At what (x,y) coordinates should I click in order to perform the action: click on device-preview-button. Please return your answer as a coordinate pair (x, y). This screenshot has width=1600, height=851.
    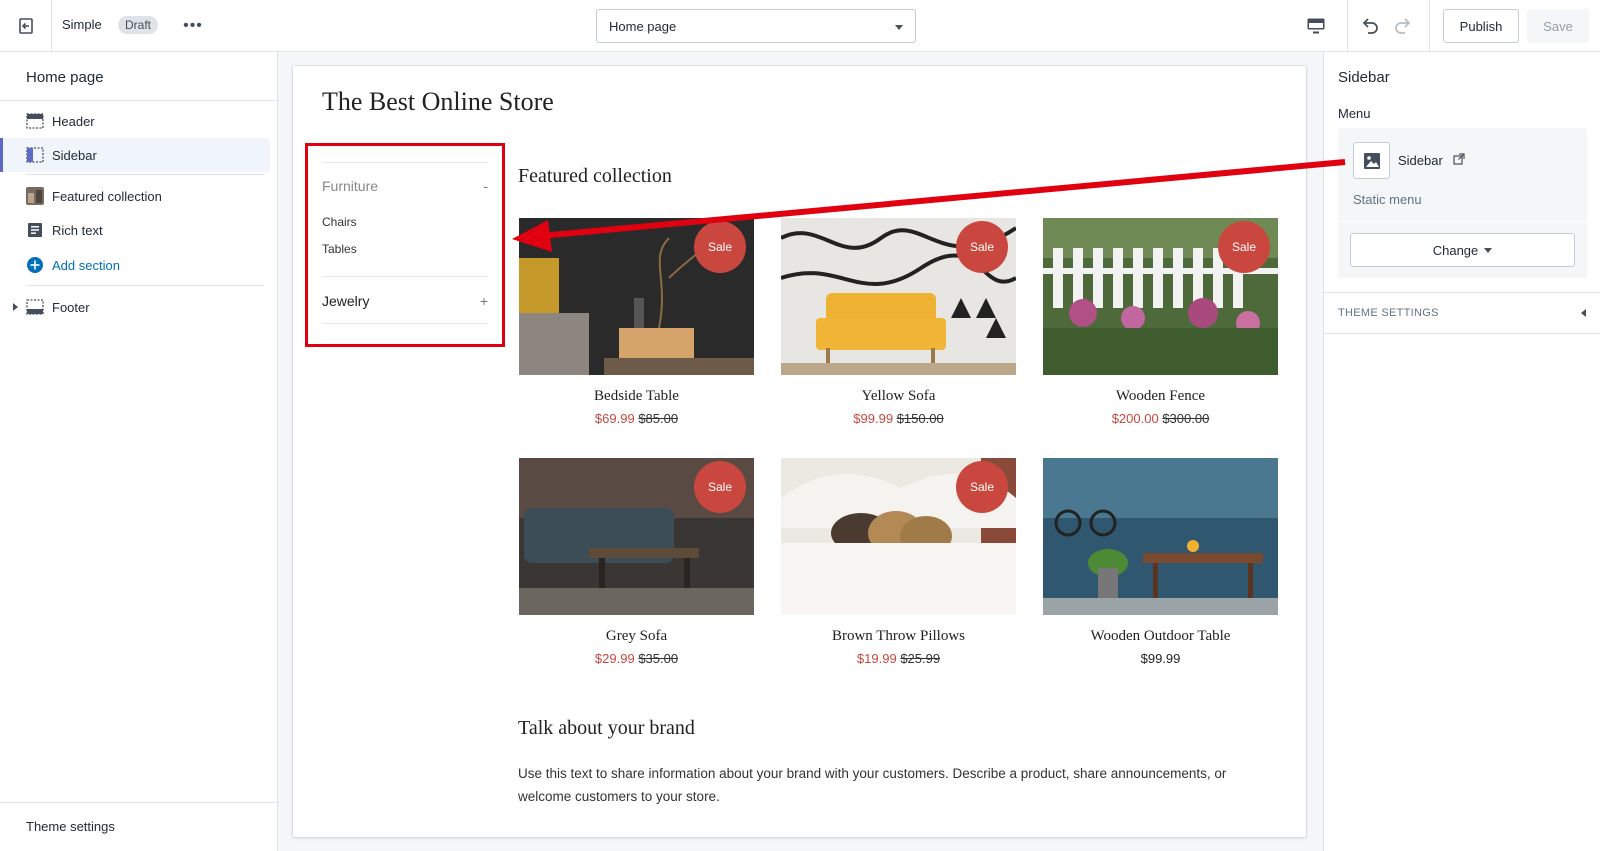
    Looking at the image, I should click on (1316, 26).